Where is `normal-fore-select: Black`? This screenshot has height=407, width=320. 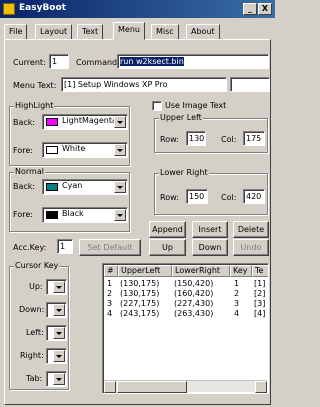 normal-fore-select: Black is located at coordinates (85, 215).